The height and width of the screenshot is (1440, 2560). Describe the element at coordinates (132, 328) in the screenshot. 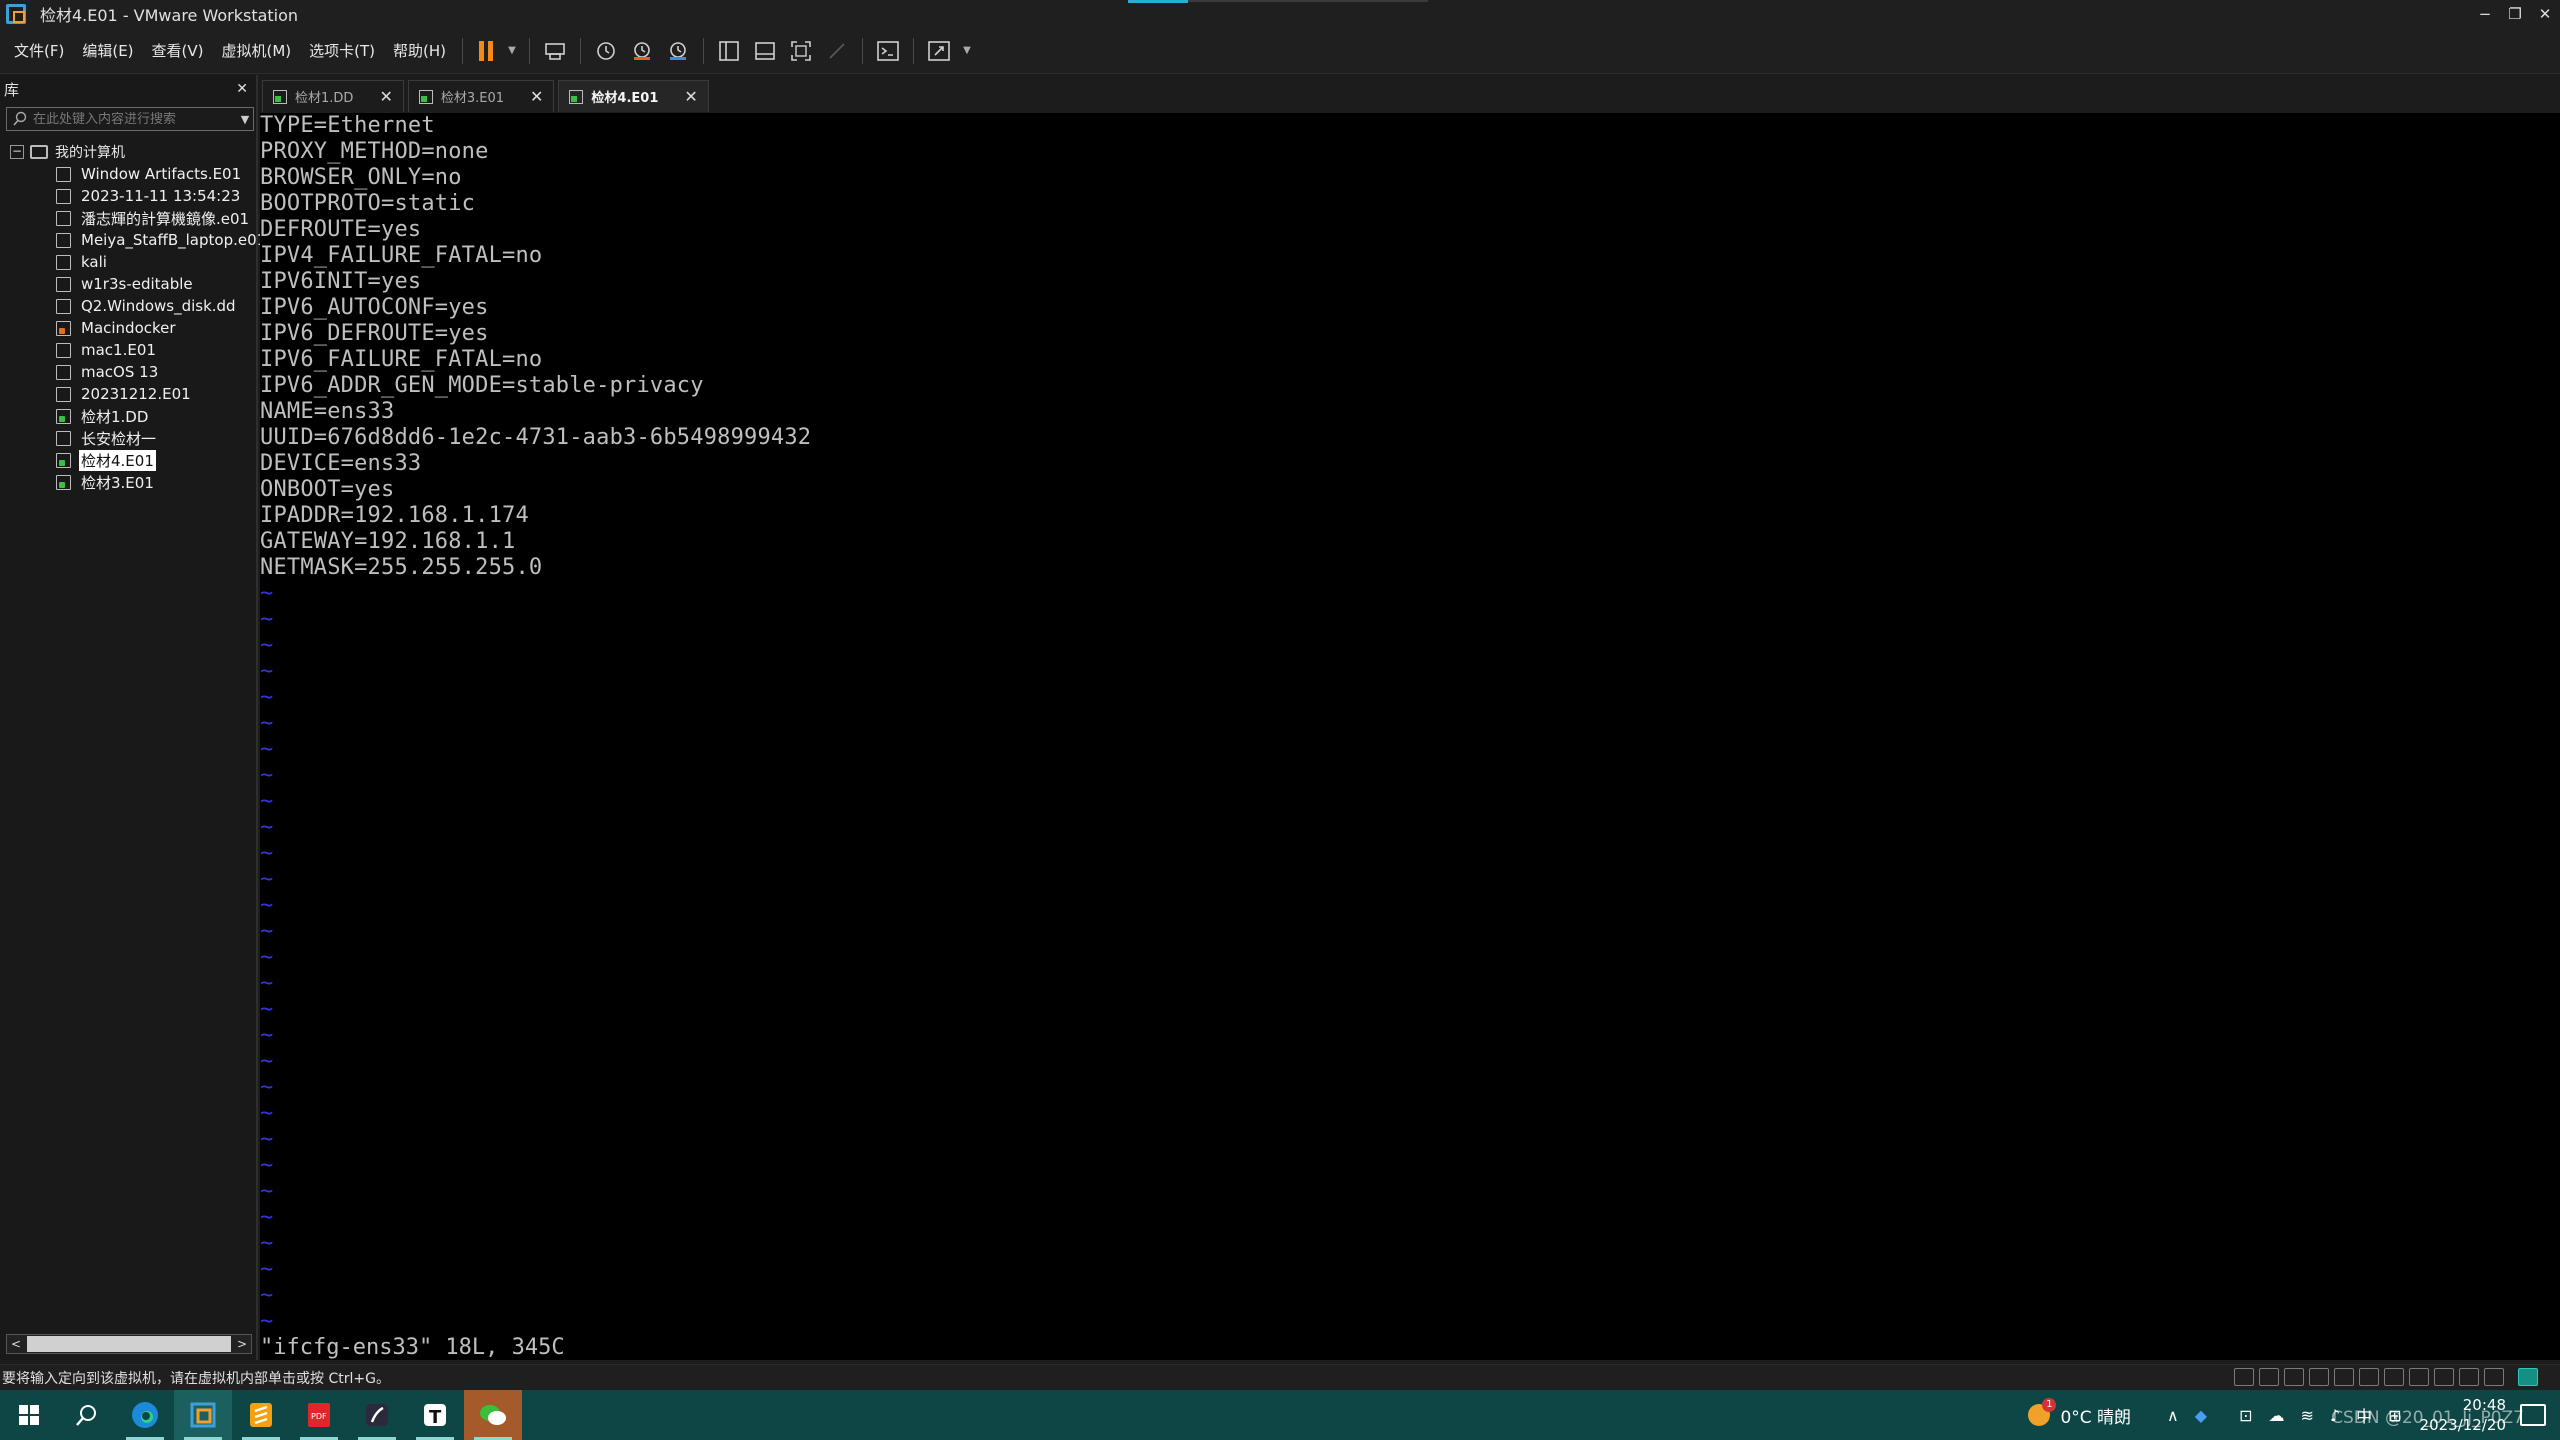

I see `vm-tree-item: Macindocker` at that location.